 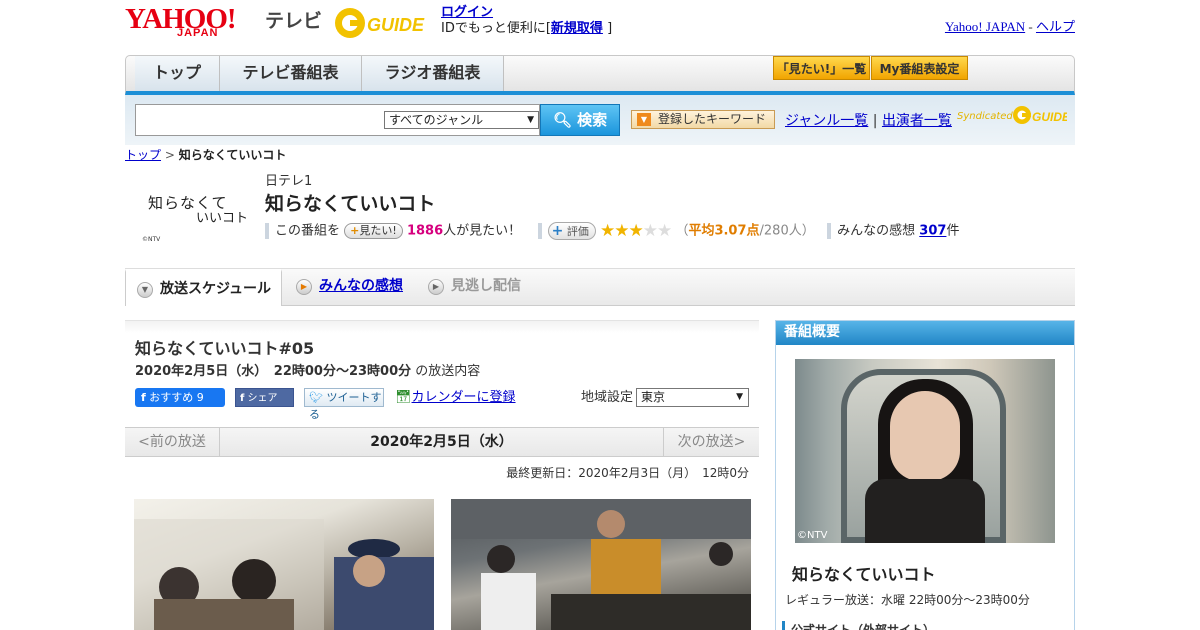 I want to click on tab-broadcast-schedule: ▼ 放送スケジュール, so click(x=203, y=287).